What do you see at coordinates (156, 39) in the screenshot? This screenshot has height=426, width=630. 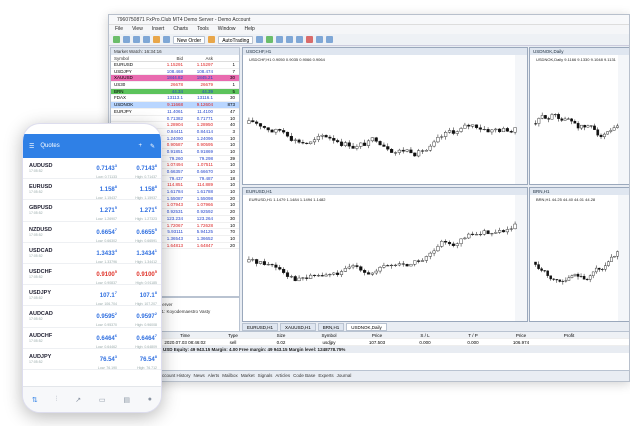 I see `terminal-icon` at bounding box center [156, 39].